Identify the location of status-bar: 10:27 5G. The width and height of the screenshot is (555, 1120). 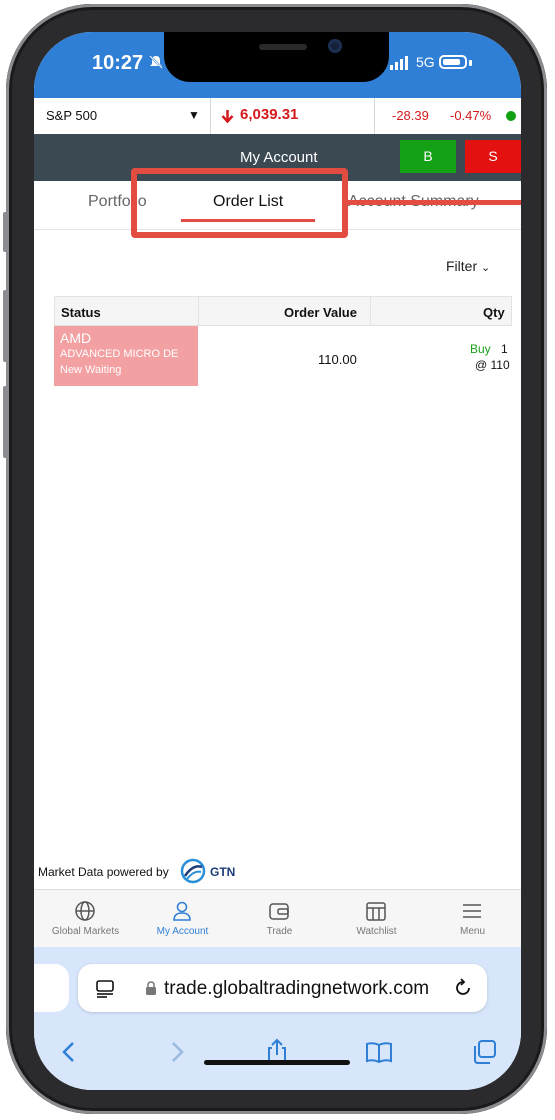
(277, 65).